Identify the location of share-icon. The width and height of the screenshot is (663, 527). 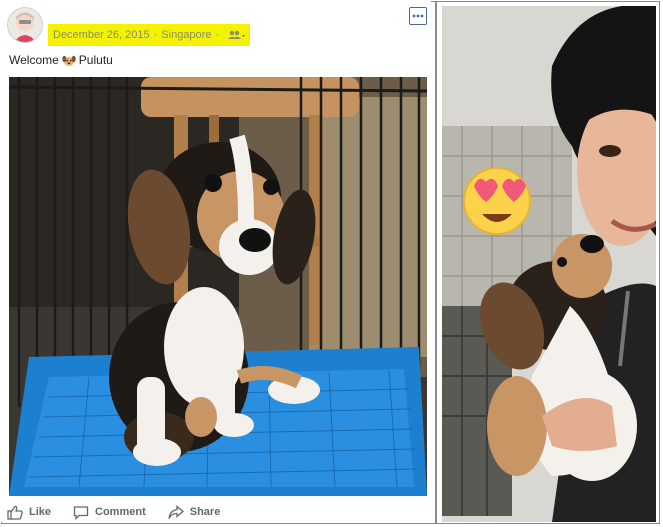
(176, 511).